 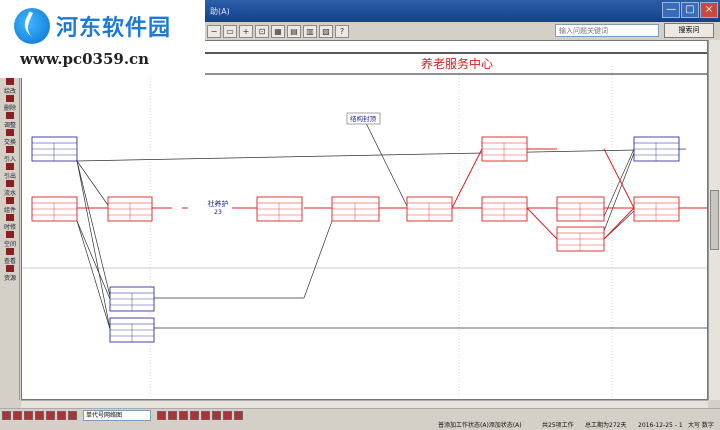 I want to click on watermark-name: 河东软件园, so click(x=114, y=28).